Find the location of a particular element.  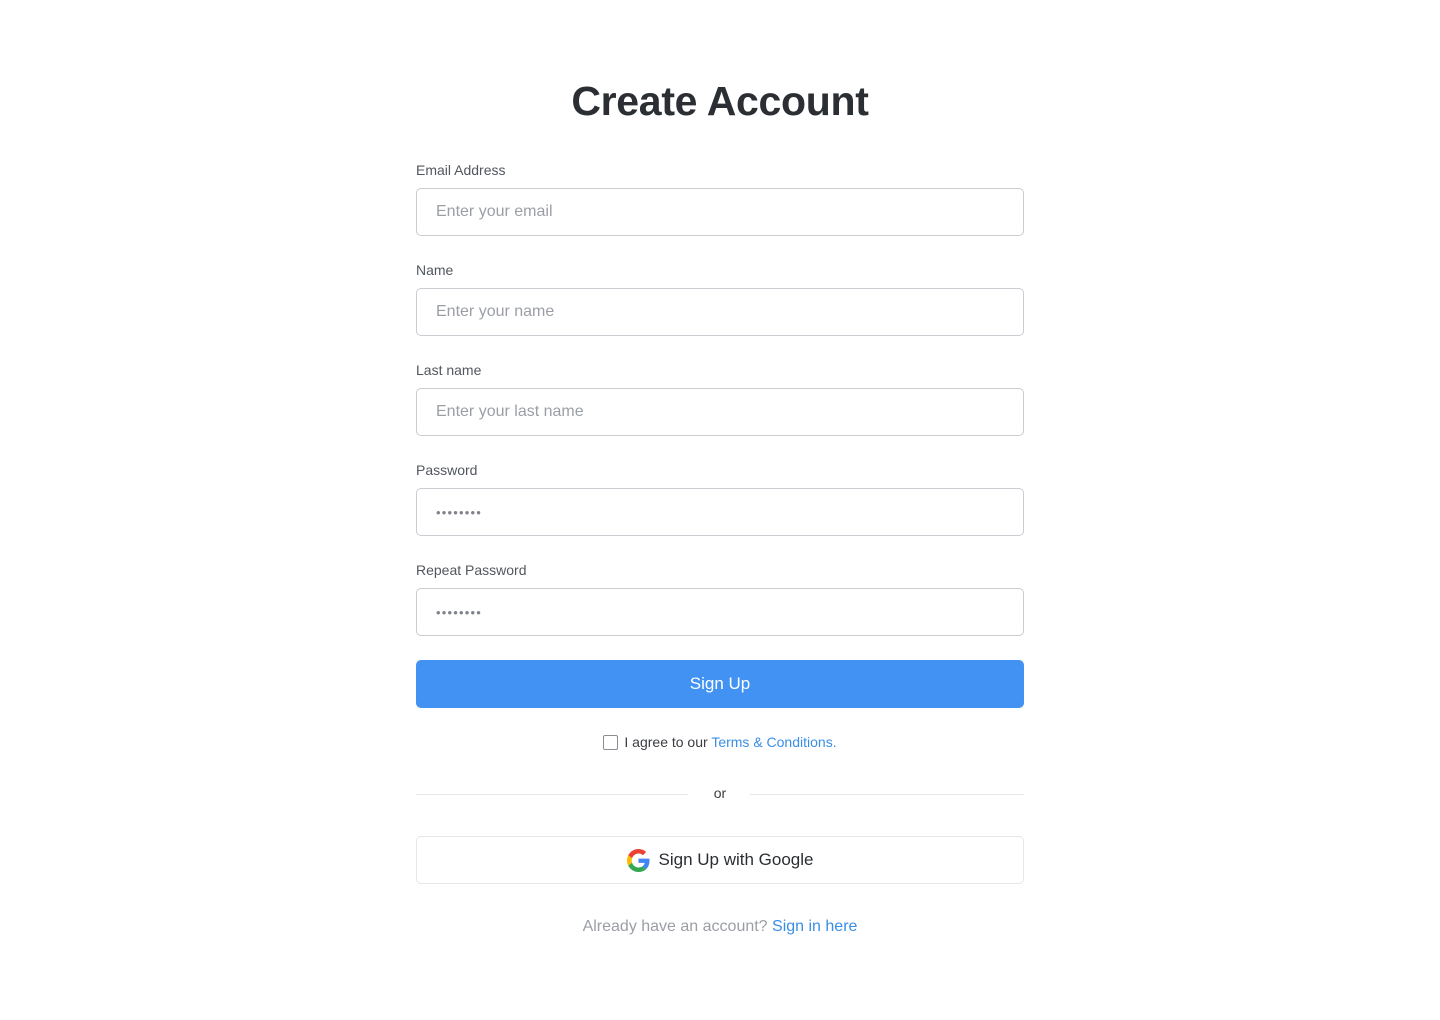

name-input is located at coordinates (720, 312).